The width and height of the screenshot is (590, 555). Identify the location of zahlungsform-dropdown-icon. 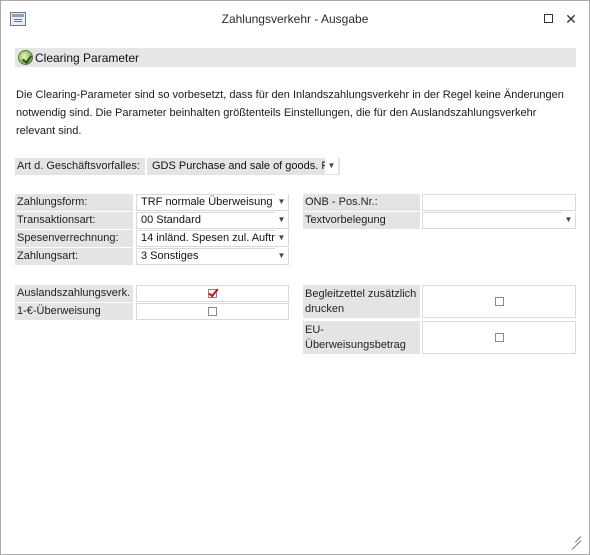
(281, 202).